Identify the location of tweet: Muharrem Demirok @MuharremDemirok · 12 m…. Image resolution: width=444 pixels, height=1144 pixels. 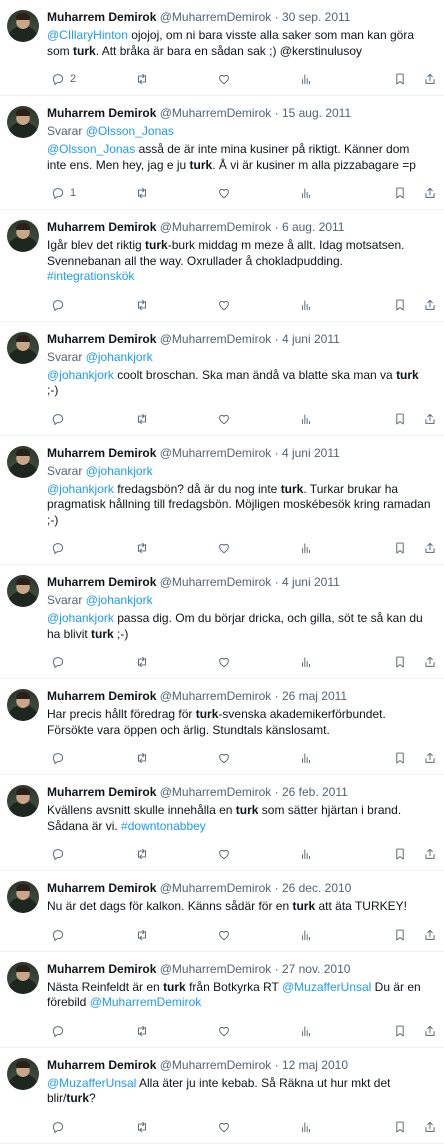
(222, 1096).